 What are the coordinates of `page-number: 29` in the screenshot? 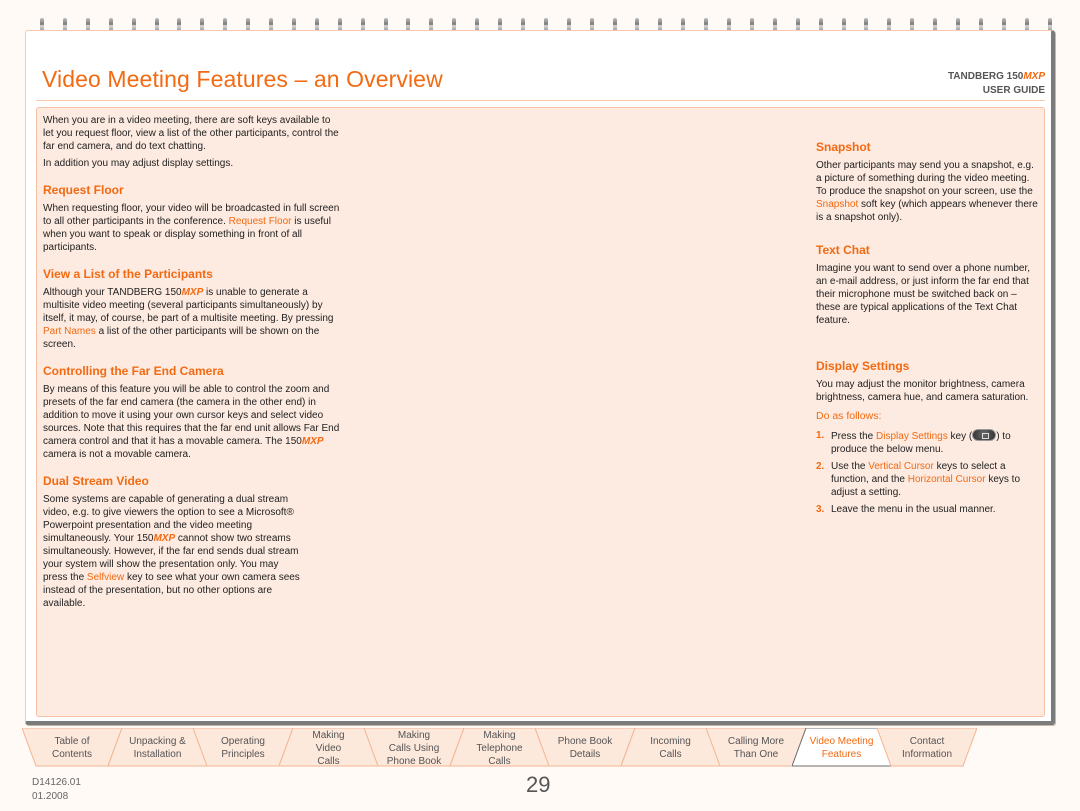 It's located at (538, 784).